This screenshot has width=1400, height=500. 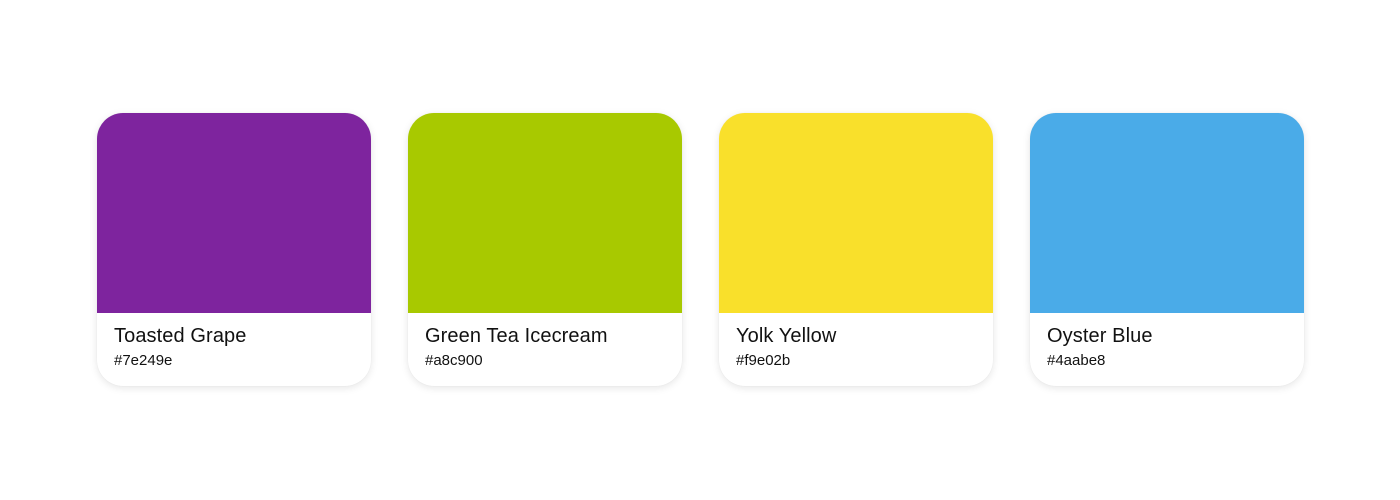 I want to click on swatch-hex-code: #7e249e, so click(x=143, y=360).